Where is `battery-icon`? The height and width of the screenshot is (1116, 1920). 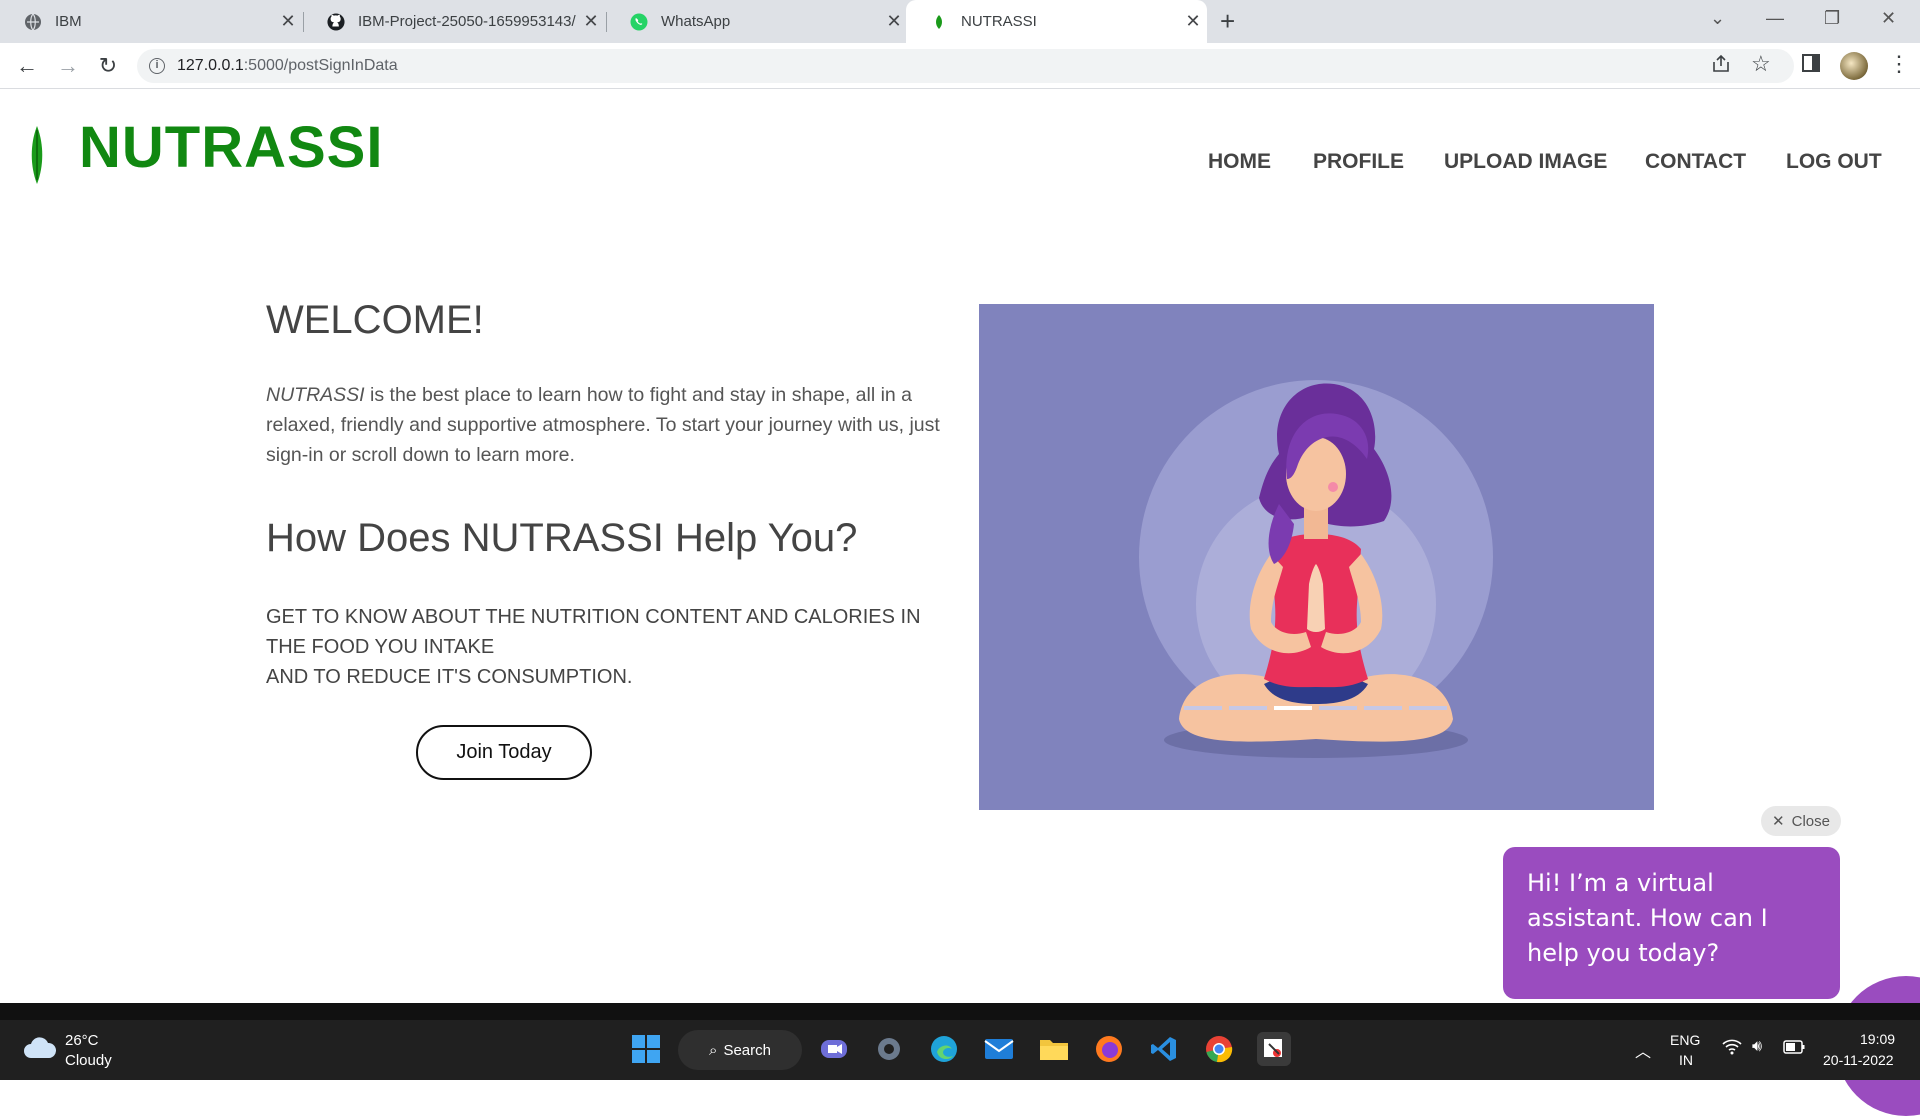
battery-icon is located at coordinates (1794, 1049).